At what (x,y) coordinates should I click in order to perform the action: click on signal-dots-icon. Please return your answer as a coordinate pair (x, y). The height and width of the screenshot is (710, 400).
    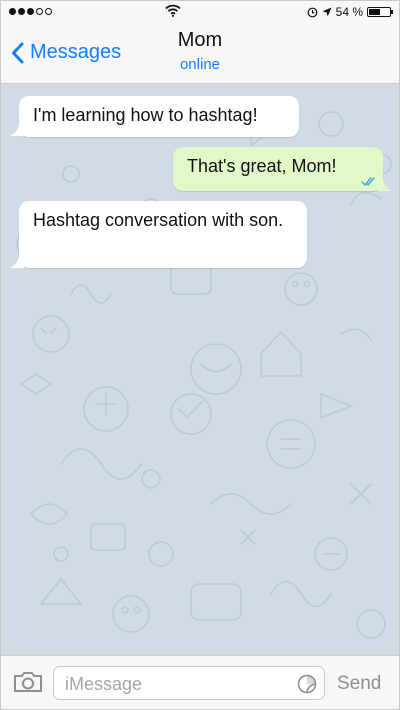
    Looking at the image, I should click on (30, 11).